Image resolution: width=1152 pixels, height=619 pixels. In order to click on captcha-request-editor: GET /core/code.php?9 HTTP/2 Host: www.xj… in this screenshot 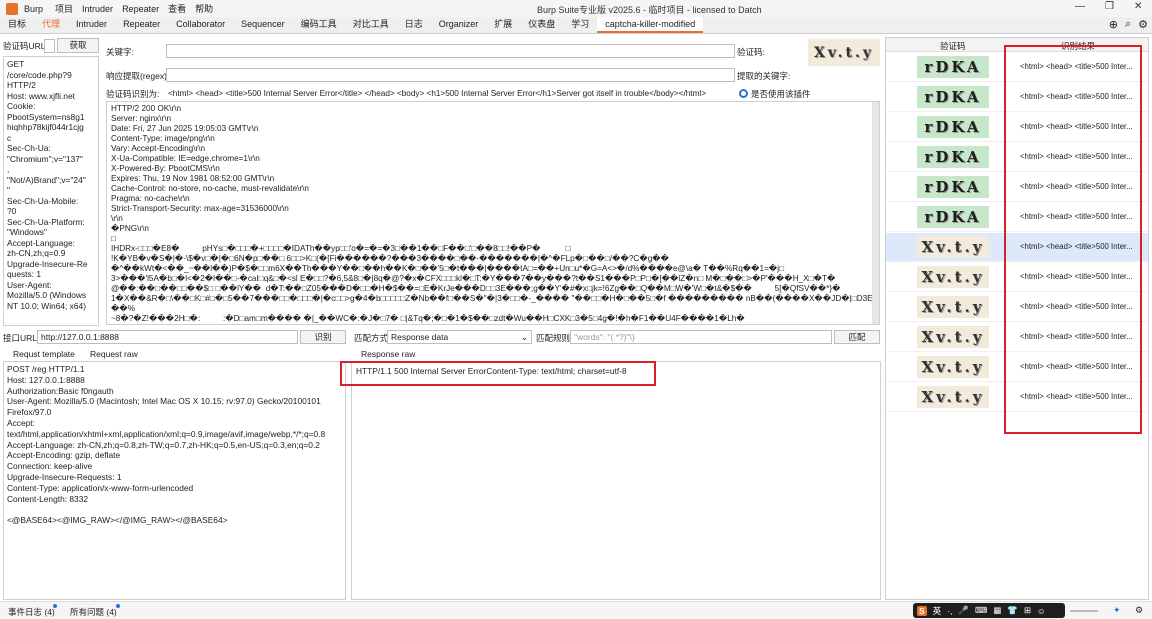, I will do `click(51, 191)`.